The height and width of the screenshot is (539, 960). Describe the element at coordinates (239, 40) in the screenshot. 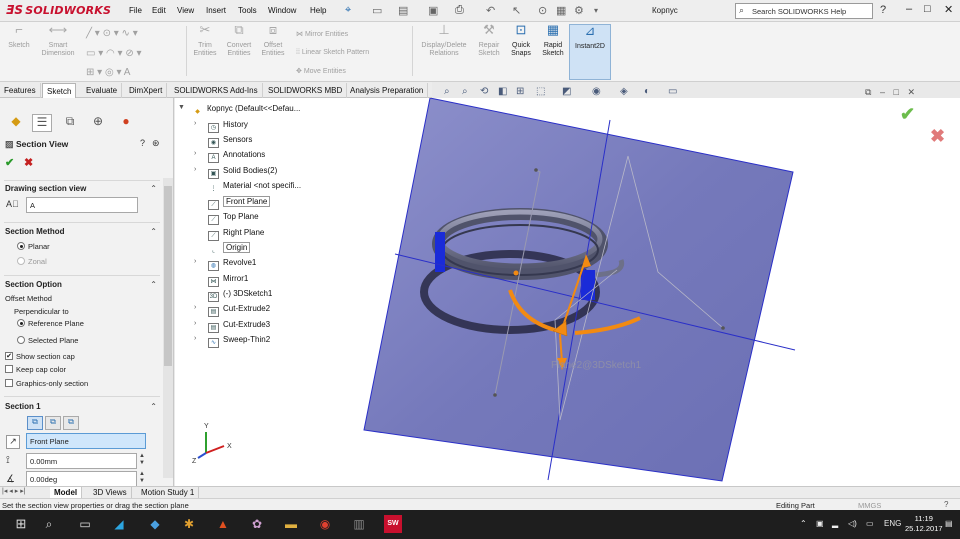

I see `convert-entities-command: ⧉ Convert Entities` at that location.